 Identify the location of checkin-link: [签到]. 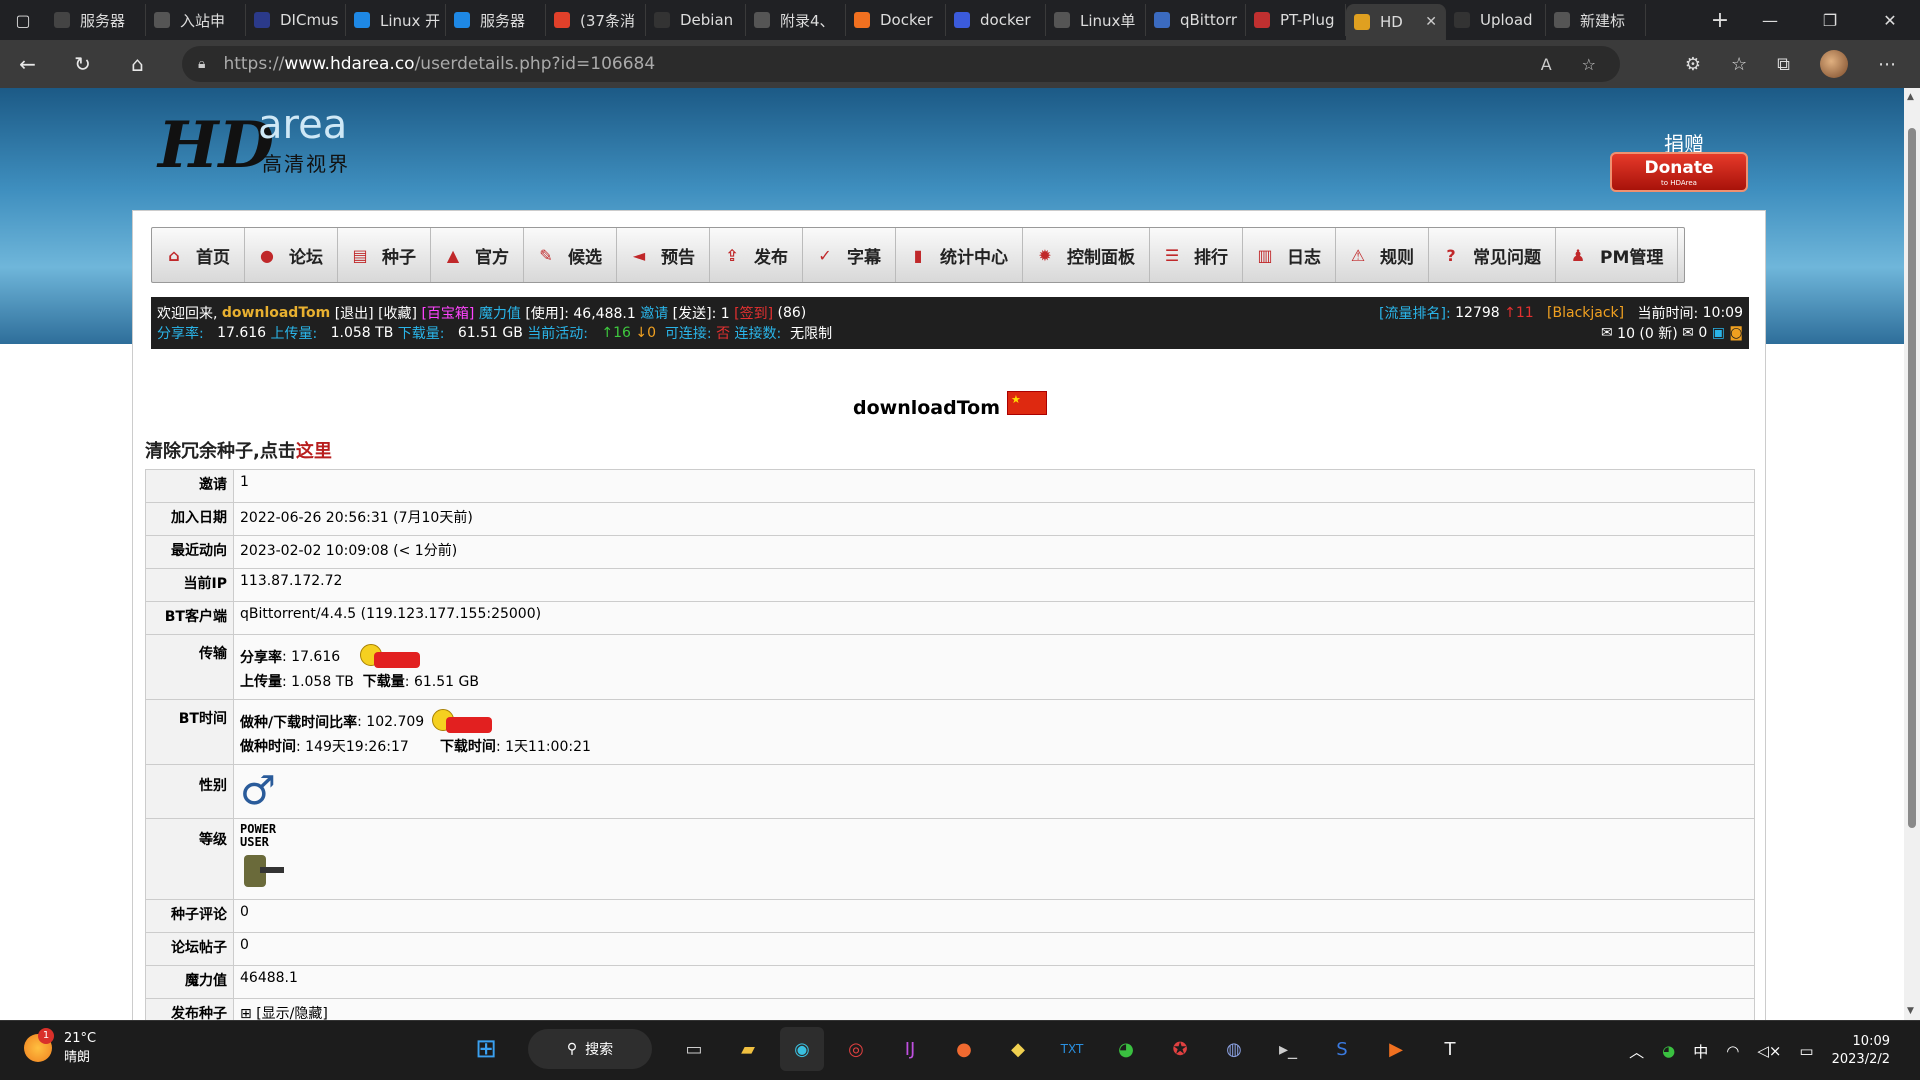
(753, 313).